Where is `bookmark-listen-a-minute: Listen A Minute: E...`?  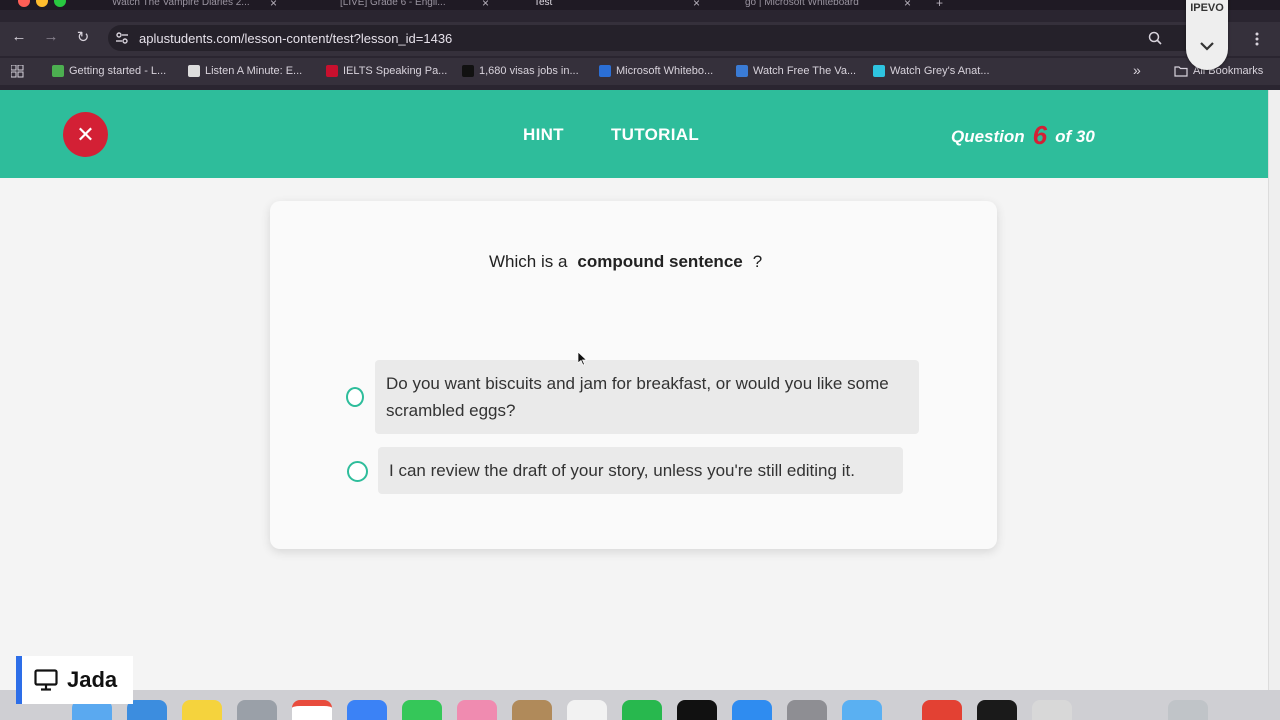 bookmark-listen-a-minute: Listen A Minute: E... is located at coordinates (245, 71).